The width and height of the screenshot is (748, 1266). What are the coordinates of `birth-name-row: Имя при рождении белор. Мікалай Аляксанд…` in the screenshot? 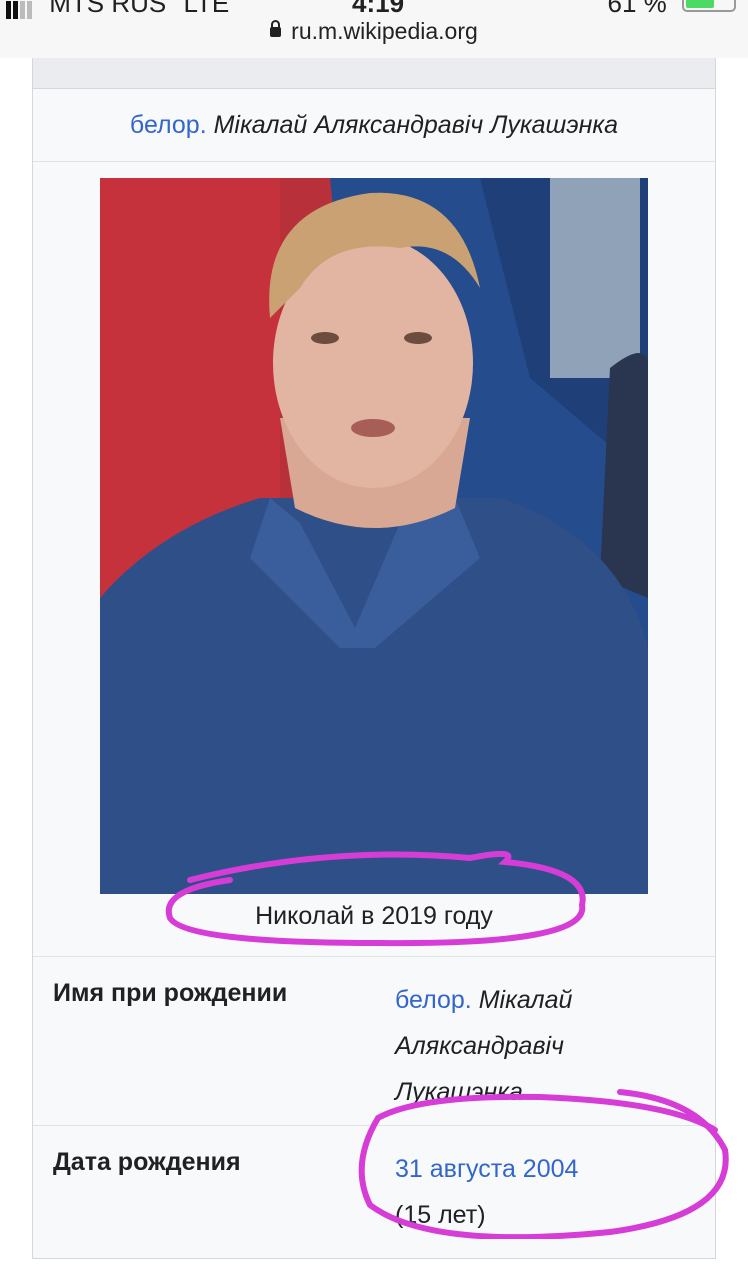 It's located at (374, 1041).